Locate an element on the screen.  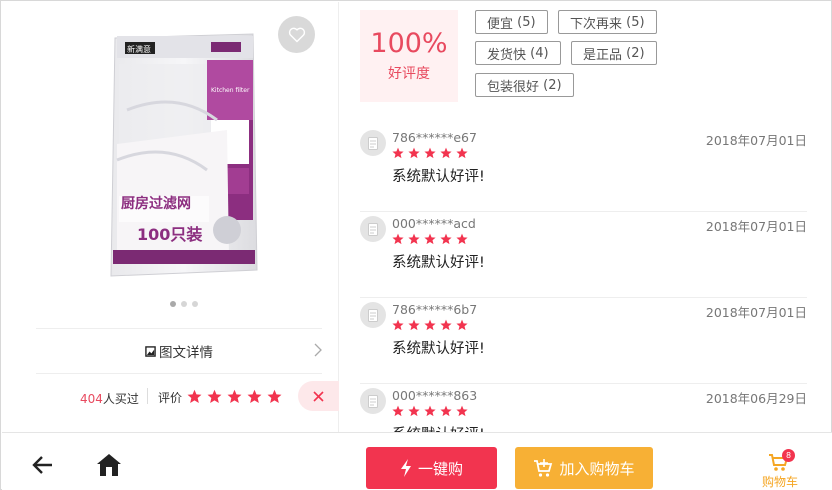
review-user: 786******e67 is located at coordinates (434, 137).